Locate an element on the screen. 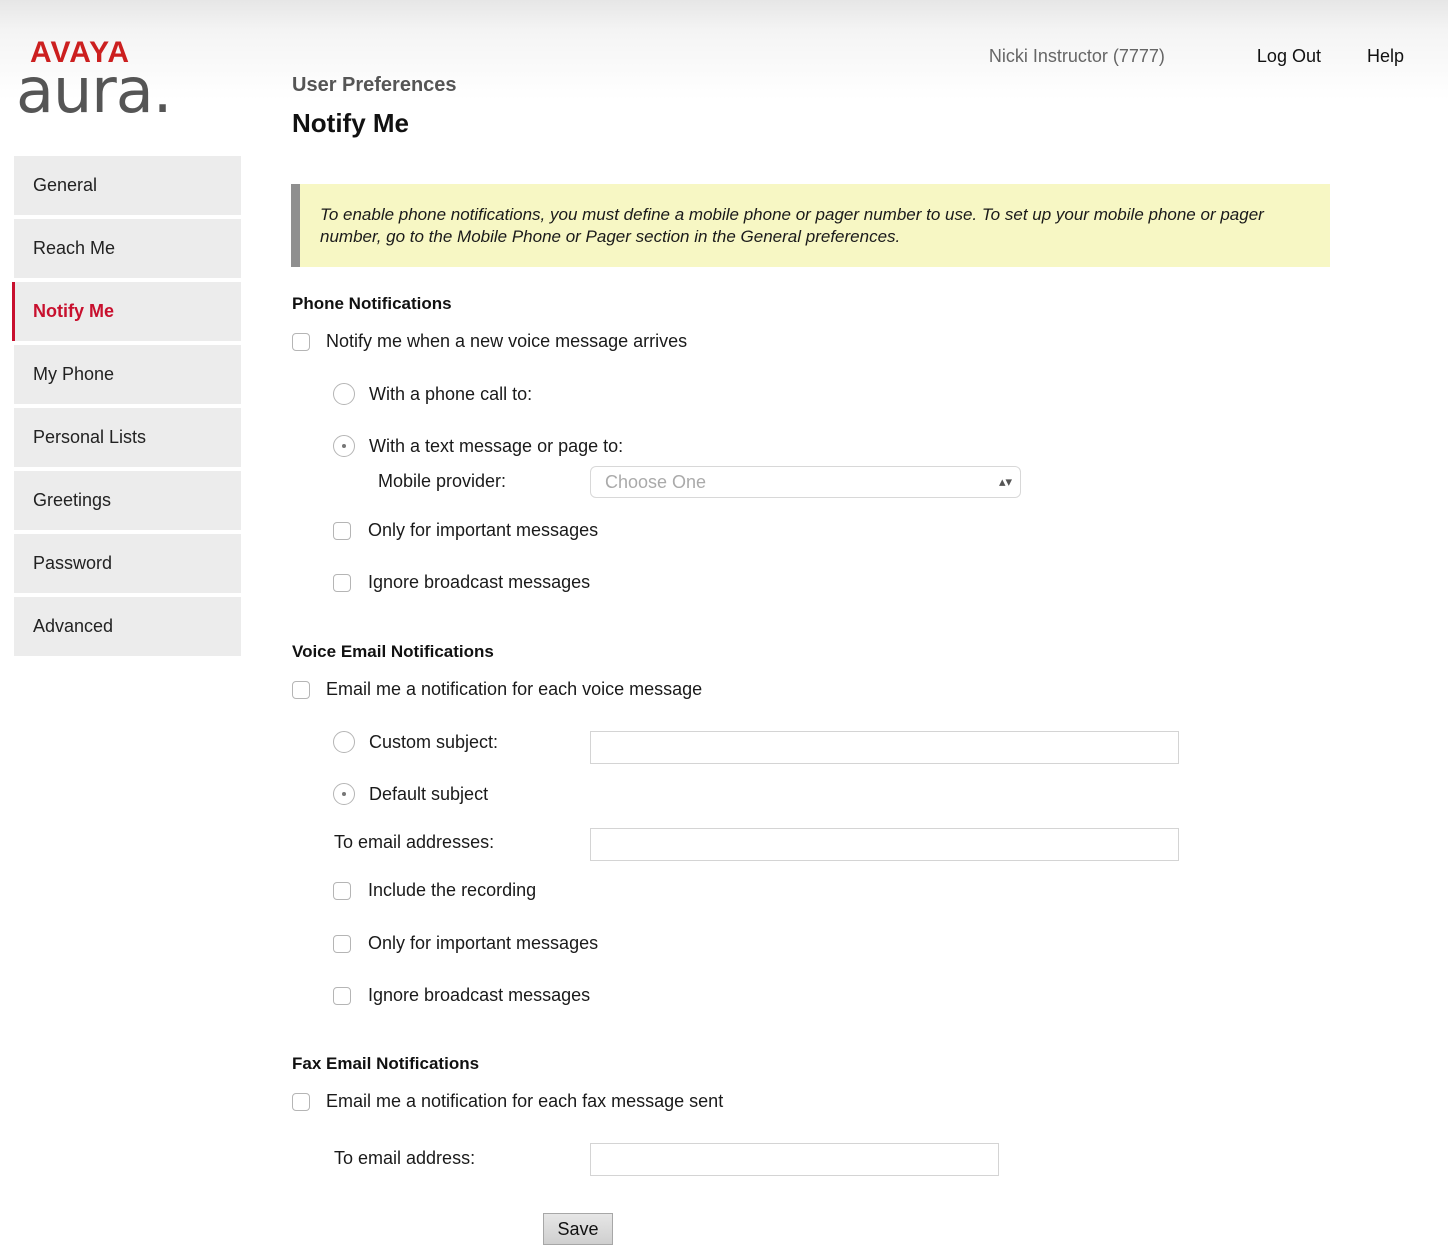 This screenshot has height=1245, width=1448. logo-product-text: aura. is located at coordinates (94, 90).